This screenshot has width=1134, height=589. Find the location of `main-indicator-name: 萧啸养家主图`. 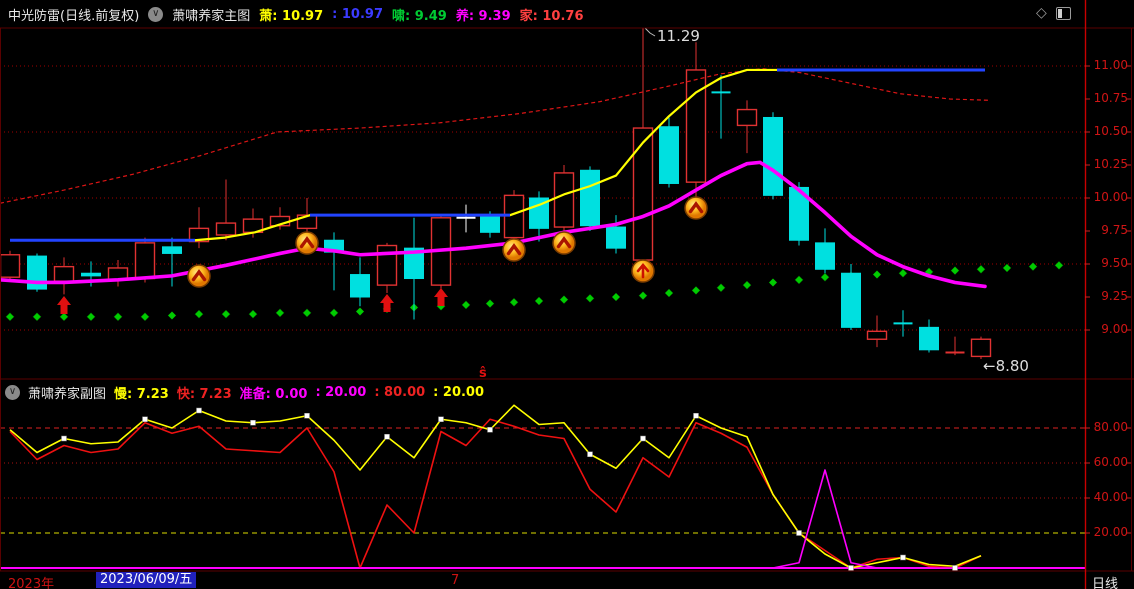

main-indicator-name: 萧啸养家主图 is located at coordinates (211, 16).